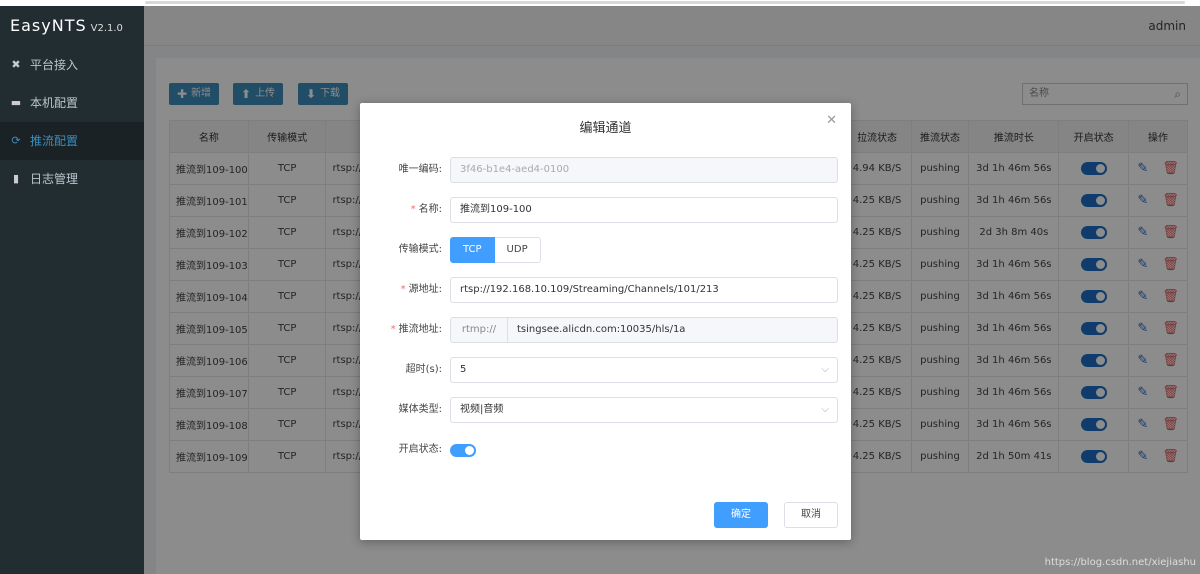 Image resolution: width=1200 pixels, height=574 pixels. Describe the element at coordinates (605, 128) in the screenshot. I see `dialog-title: 编辑通道` at that location.